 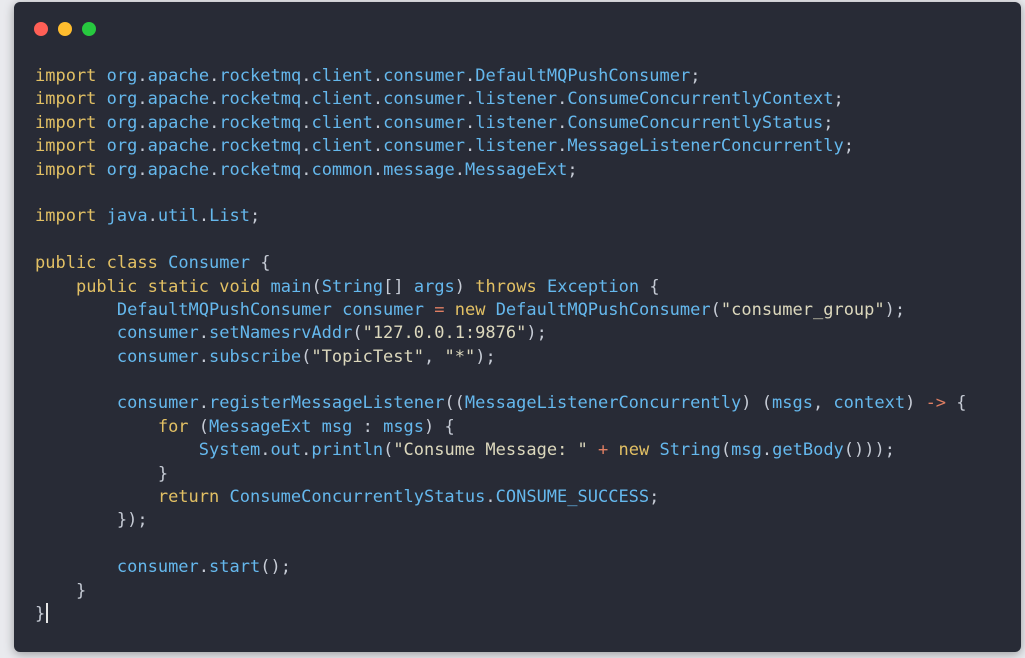 I want to click on identifier-token: message, so click(x=419, y=169).